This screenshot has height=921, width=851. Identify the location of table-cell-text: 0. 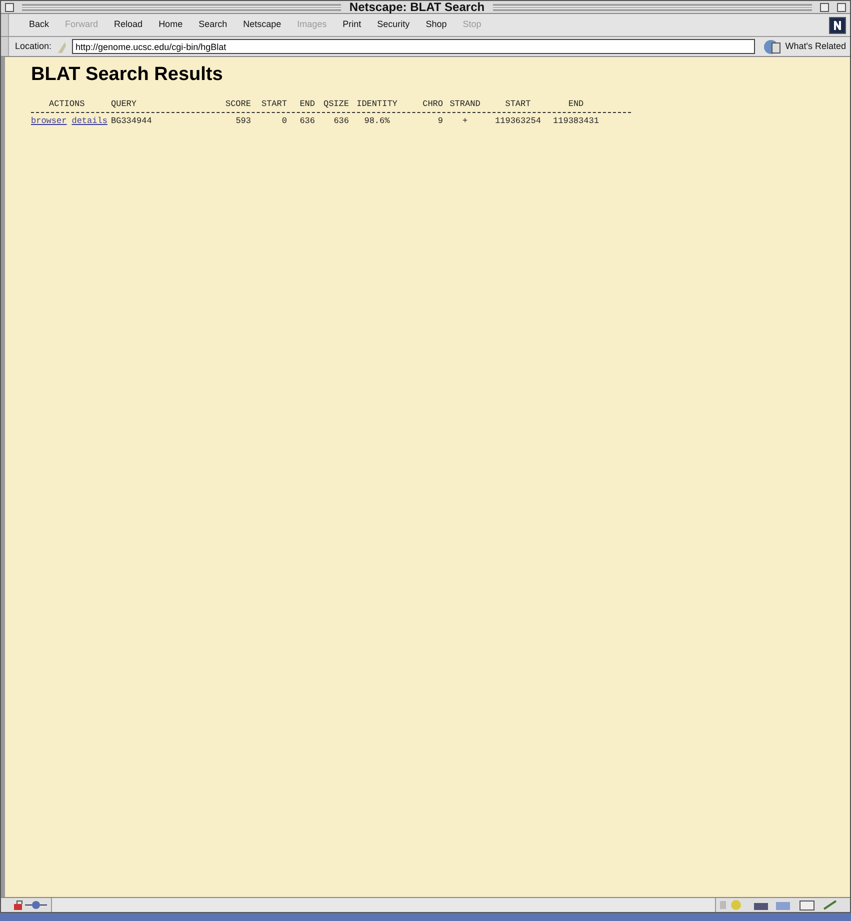
(283, 121).